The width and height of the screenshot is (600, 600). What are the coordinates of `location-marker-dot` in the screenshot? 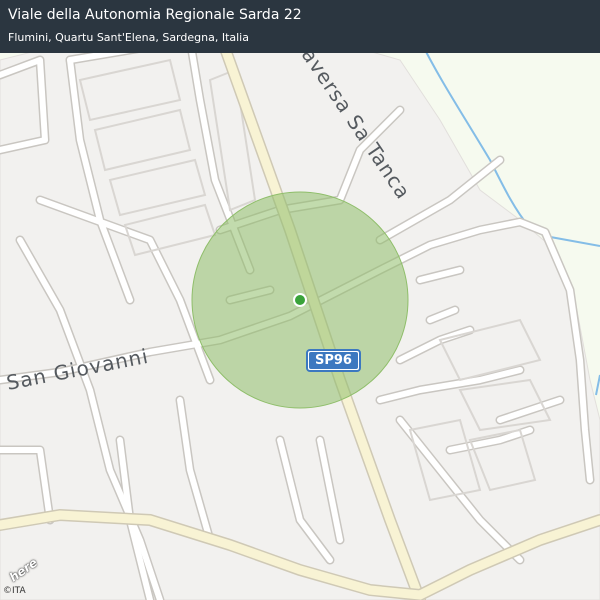 It's located at (300, 300).